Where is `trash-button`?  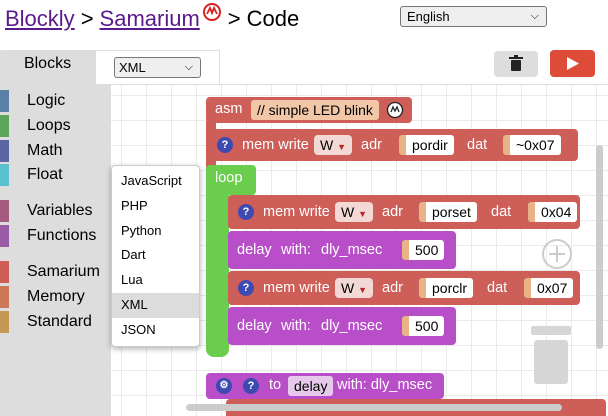
trash-button is located at coordinates (516, 64).